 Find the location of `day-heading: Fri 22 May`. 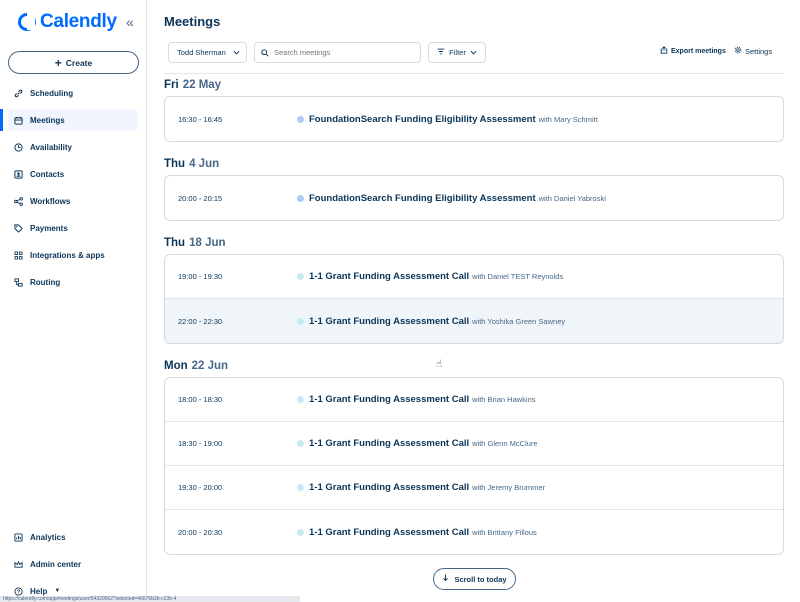

day-heading: Fri 22 May is located at coordinates (474, 85).